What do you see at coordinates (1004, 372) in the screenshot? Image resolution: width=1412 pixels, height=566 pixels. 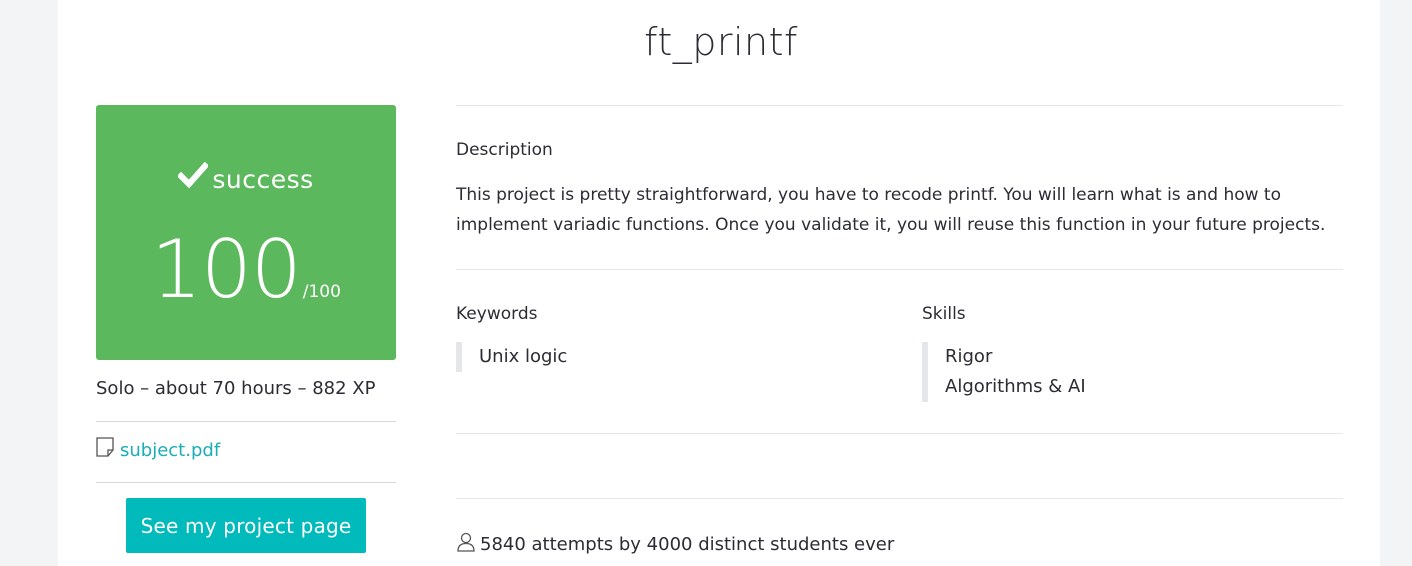 I see `skills-list: Rigor Algorithms & AI` at bounding box center [1004, 372].